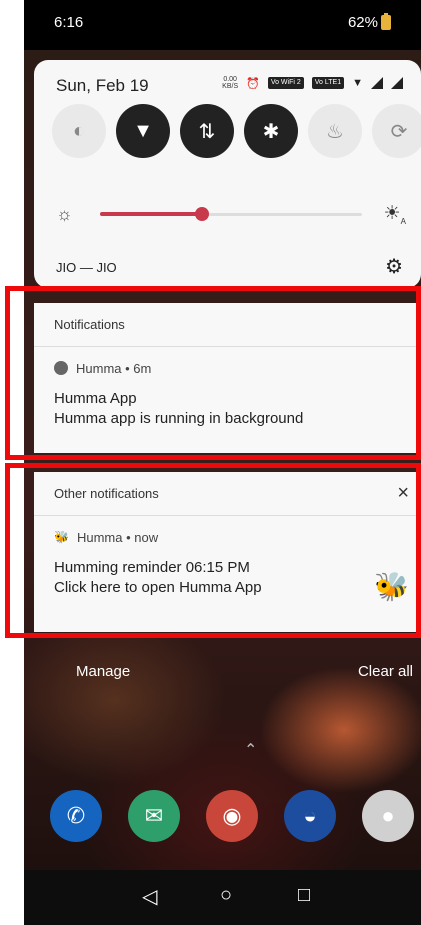 This screenshot has height=925, width=421. I want to click on brightness-fill, so click(151, 214).